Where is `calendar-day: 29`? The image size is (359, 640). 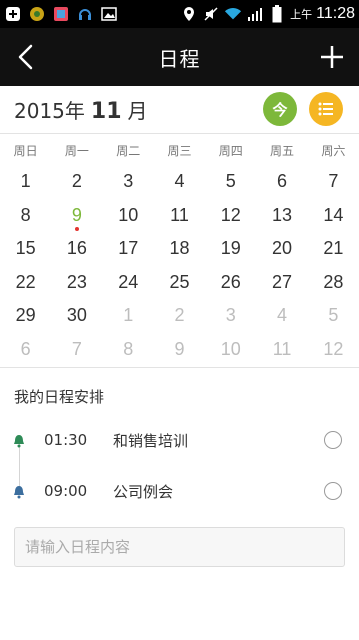 calendar-day: 29 is located at coordinates (25, 317).